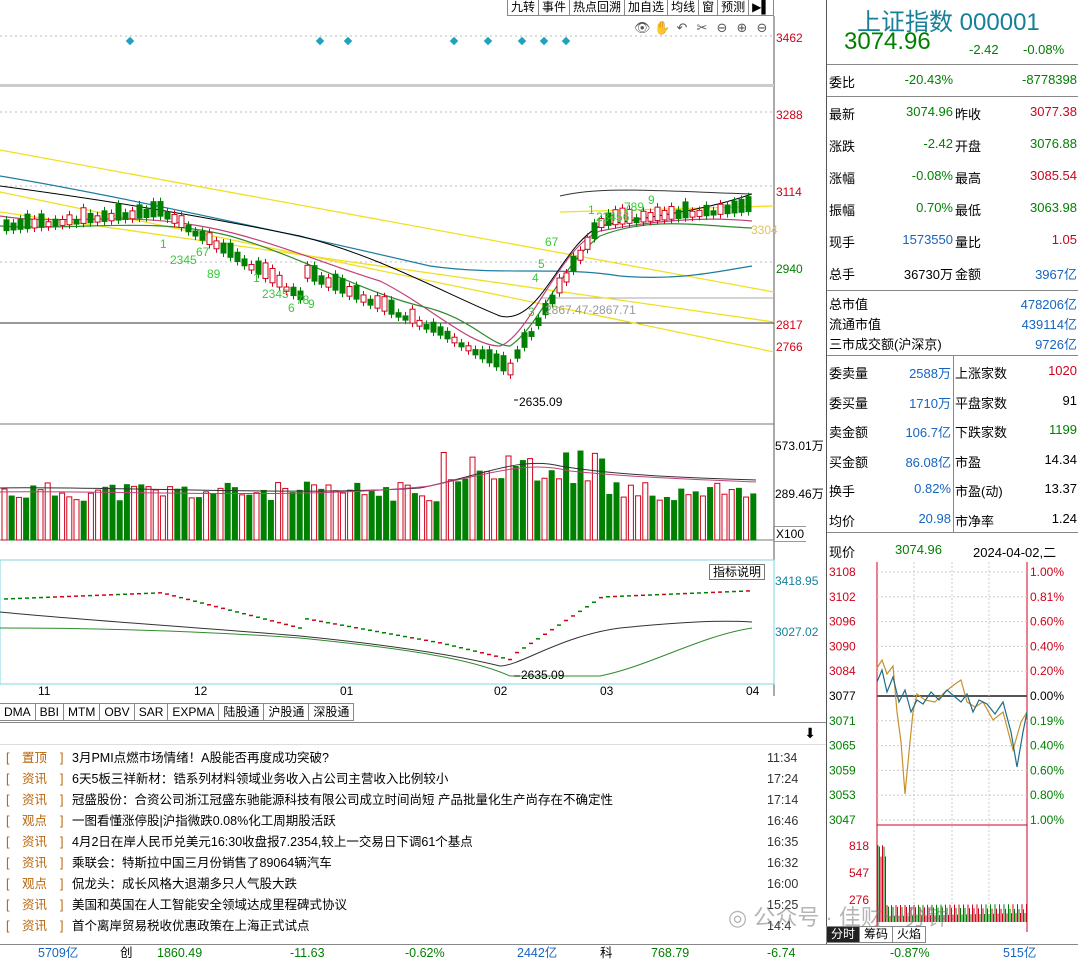 The image size is (1078, 962). Describe the element at coordinates (241, 712) in the screenshot. I see `tab-lugutong: 陆股通` at that location.